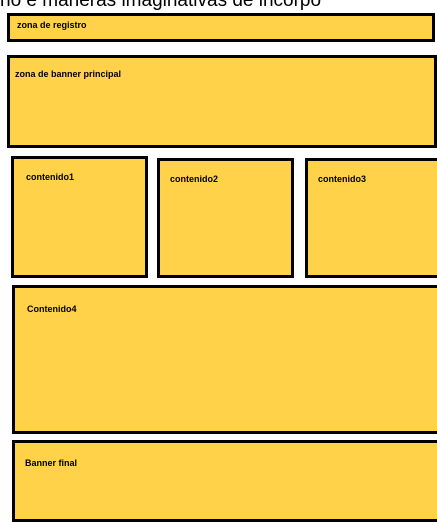  What do you see at coordinates (79, 217) in the screenshot?
I see `contenido1-box: contenido1` at bounding box center [79, 217].